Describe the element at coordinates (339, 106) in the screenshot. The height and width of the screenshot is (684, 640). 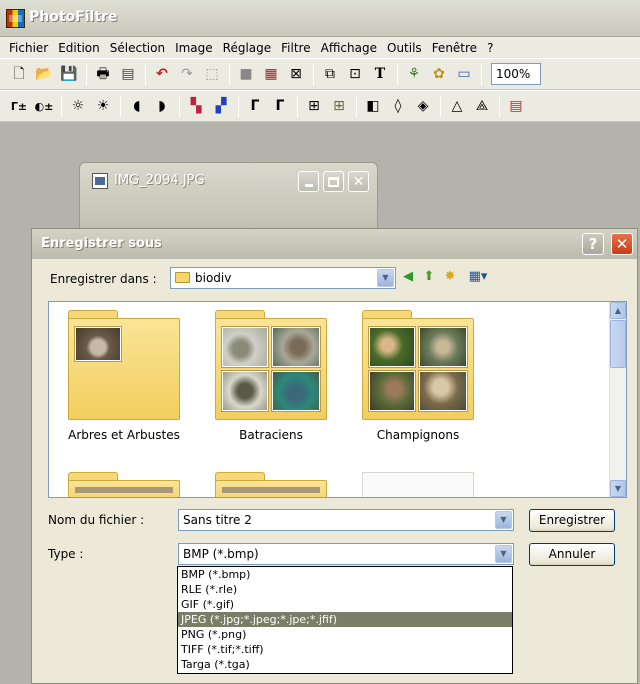
I see `grid-filter-2-icon: ⊞` at that location.